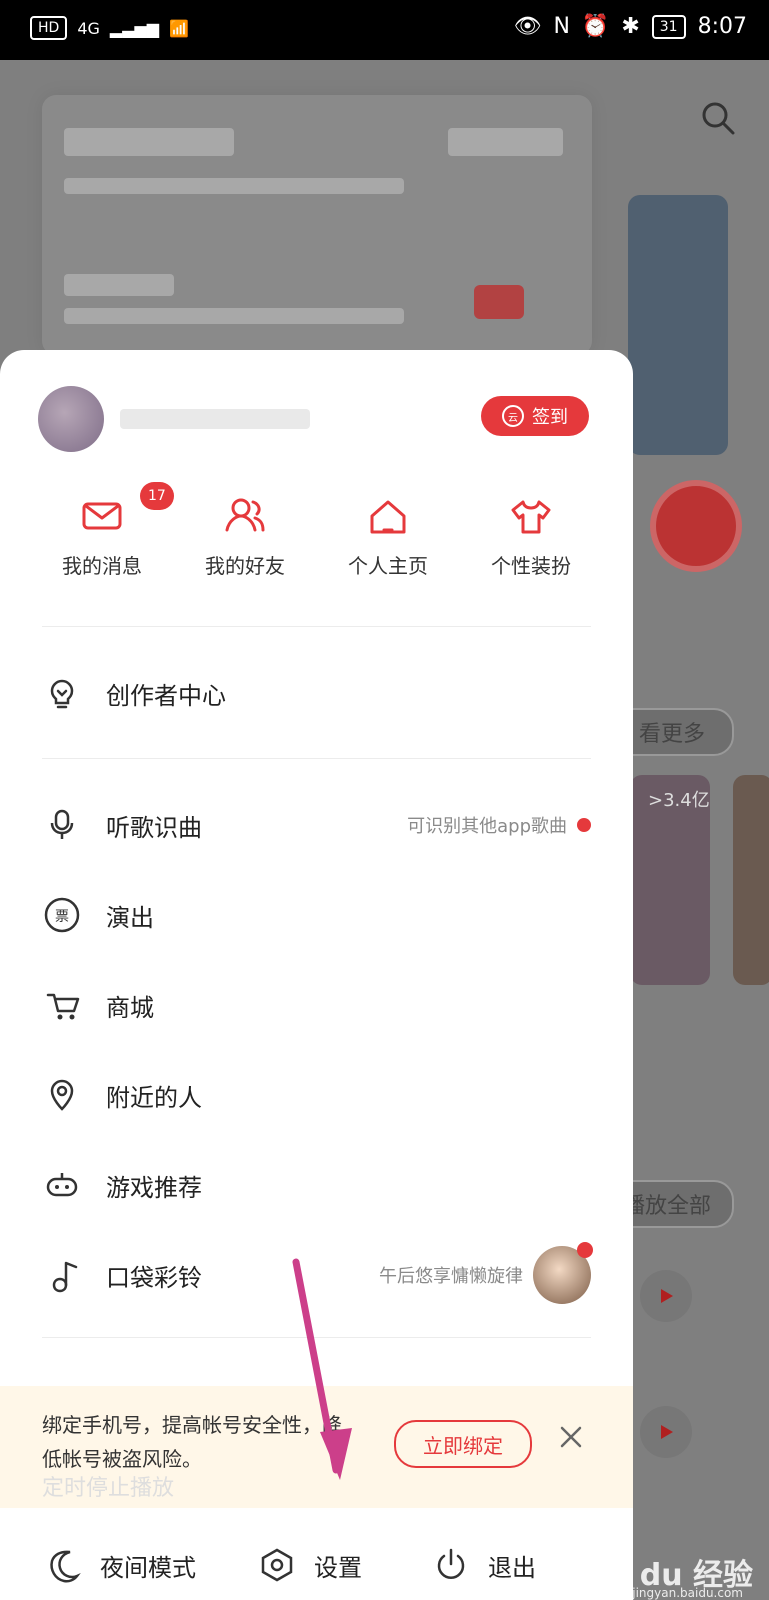 Image resolution: width=769 pixels, height=1600 pixels. Describe the element at coordinates (277, 1565) in the screenshot. I see `settings-icon` at that location.